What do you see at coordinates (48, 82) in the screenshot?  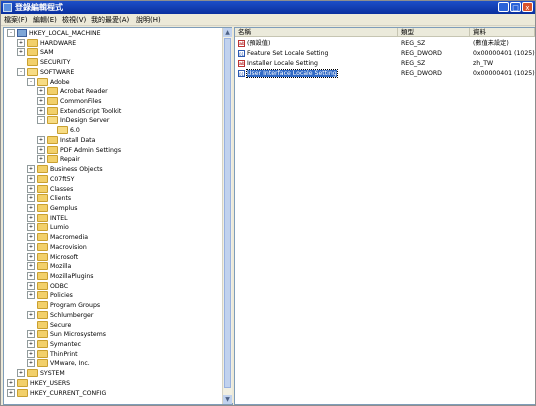 I see `tree-item: - Adobe` at bounding box center [48, 82].